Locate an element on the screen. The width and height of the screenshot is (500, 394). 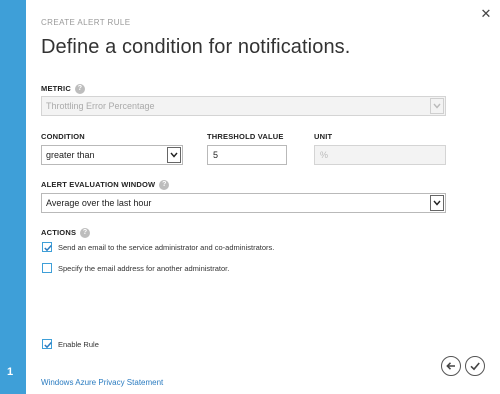
page-title: Define a condition for notifications. is located at coordinates (196, 47).